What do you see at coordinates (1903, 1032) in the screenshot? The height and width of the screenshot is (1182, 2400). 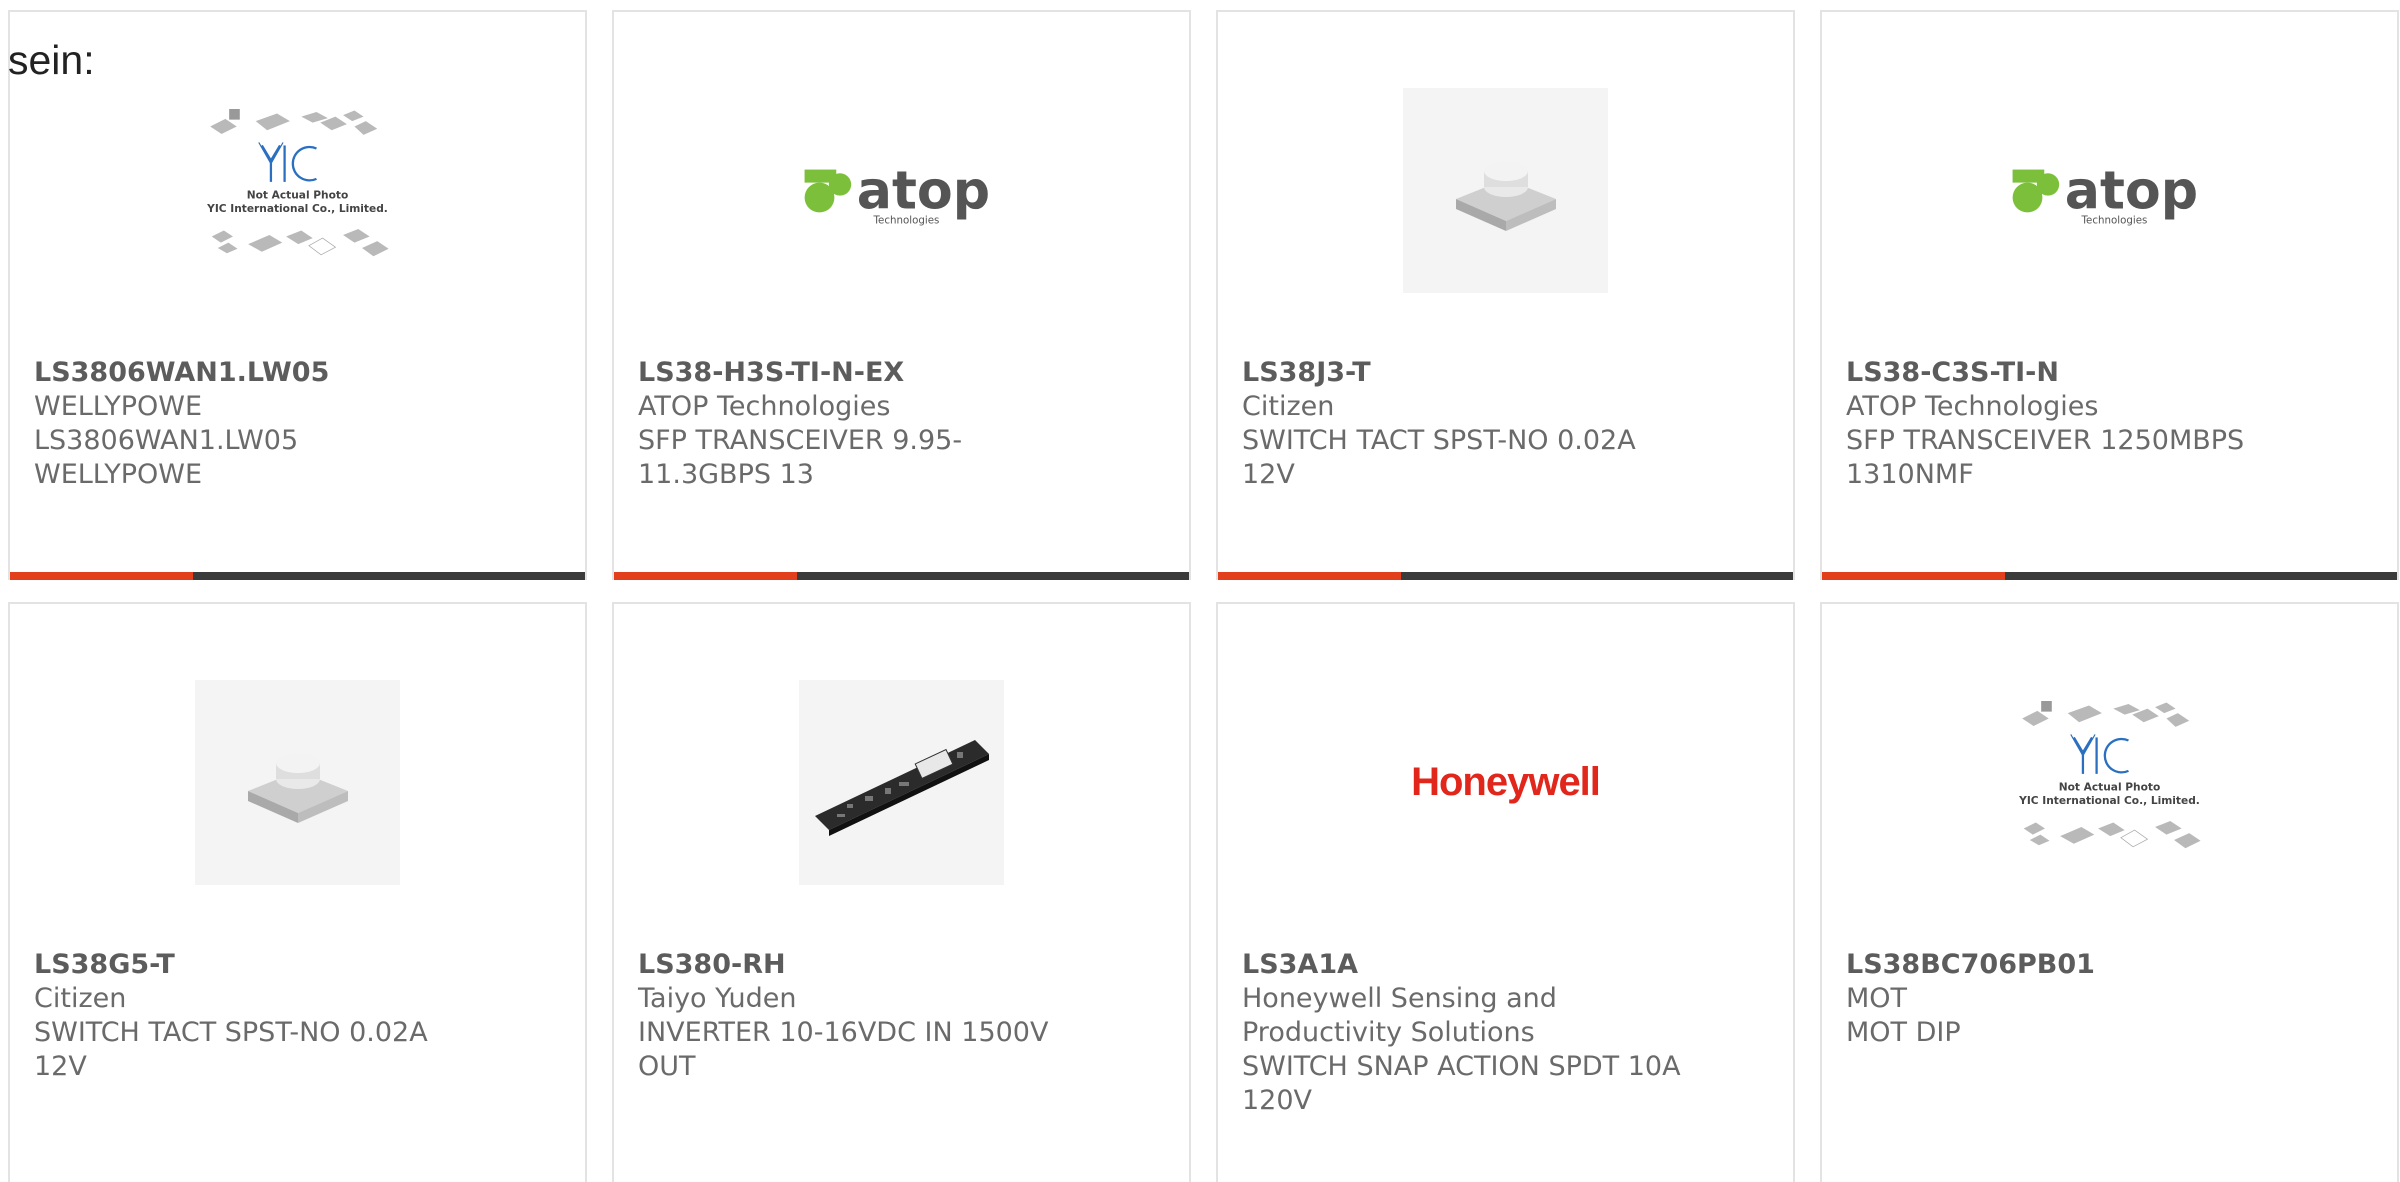 I see `description: MOT DIP` at bounding box center [1903, 1032].